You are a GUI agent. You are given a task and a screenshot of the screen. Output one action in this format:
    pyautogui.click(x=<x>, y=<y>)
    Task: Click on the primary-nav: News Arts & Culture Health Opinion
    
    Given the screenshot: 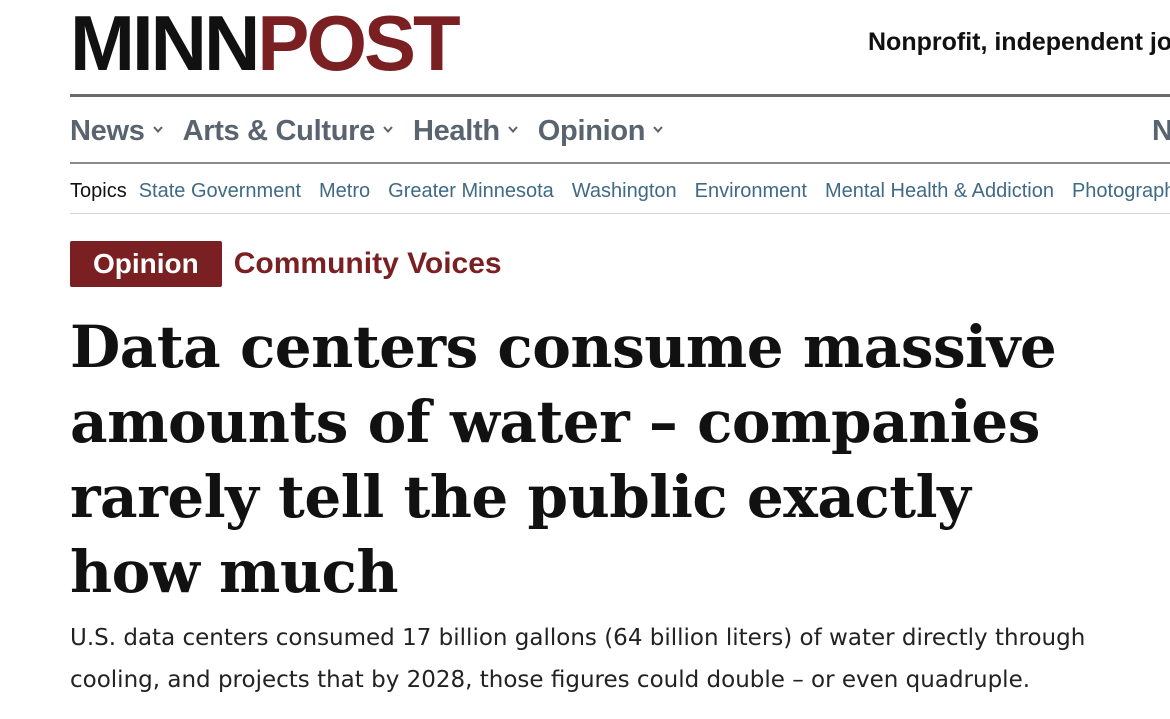 What is the action you would take?
    pyautogui.click(x=620, y=131)
    